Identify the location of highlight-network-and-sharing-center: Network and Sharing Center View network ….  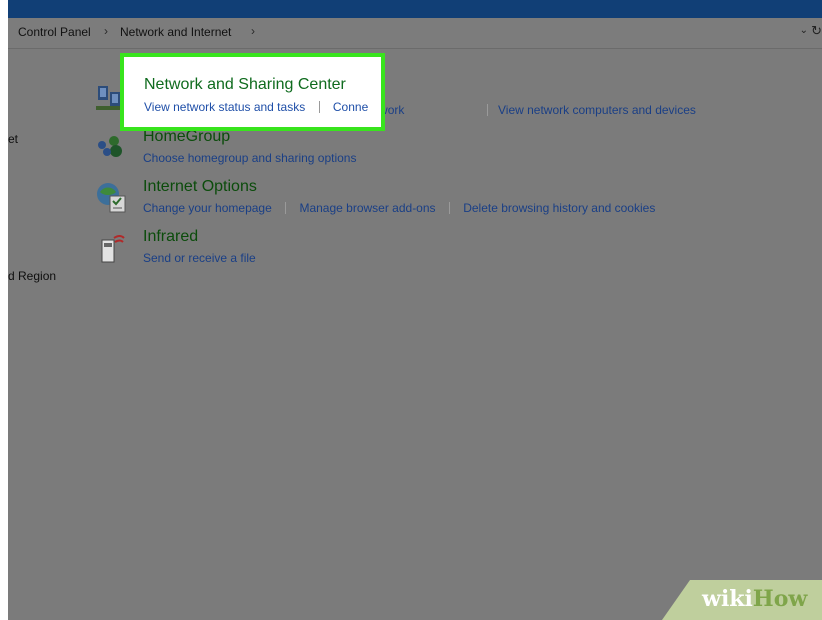
(252, 92).